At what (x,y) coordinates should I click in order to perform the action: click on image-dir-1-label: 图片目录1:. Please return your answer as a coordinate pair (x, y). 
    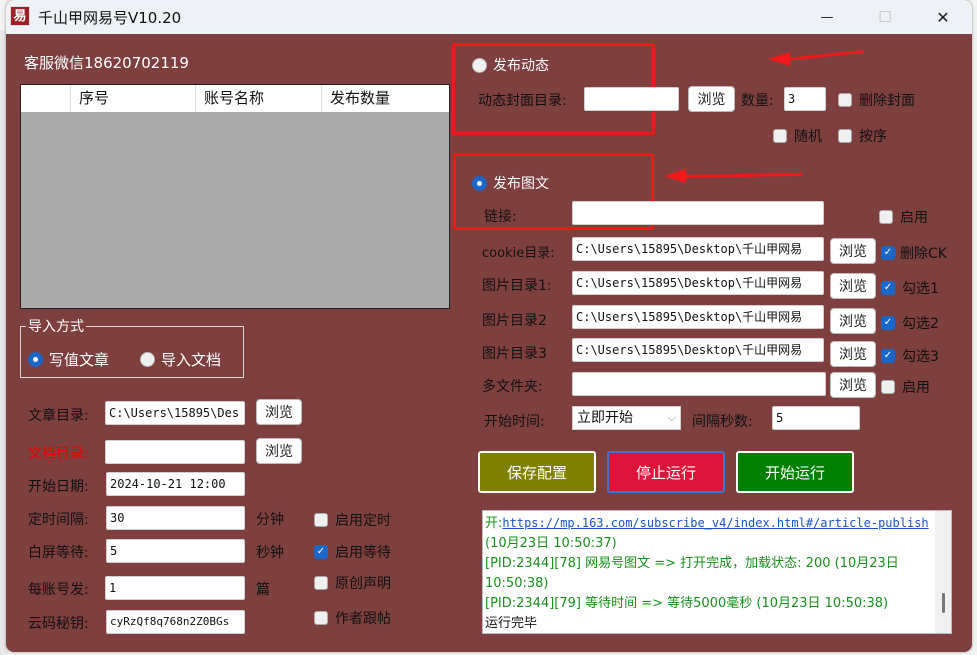
    Looking at the image, I should click on (517, 286).